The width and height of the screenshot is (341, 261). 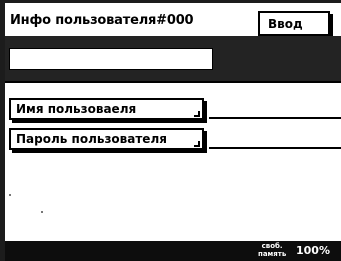 What do you see at coordinates (91, 139) in the screenshot?
I see `user-password-label: Пароль пользователя` at bounding box center [91, 139].